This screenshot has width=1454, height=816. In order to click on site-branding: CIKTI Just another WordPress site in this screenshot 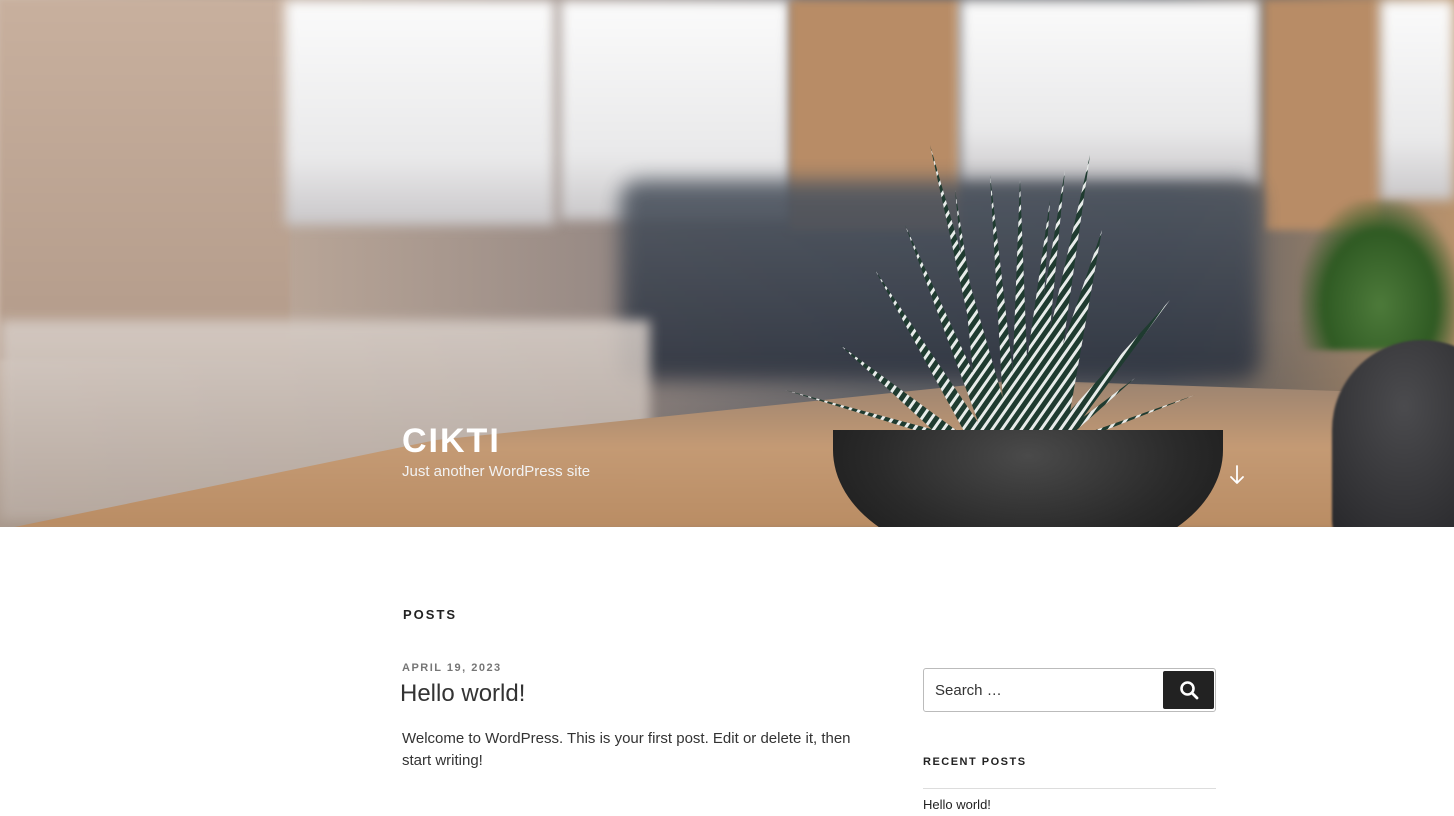, I will do `click(496, 451)`.